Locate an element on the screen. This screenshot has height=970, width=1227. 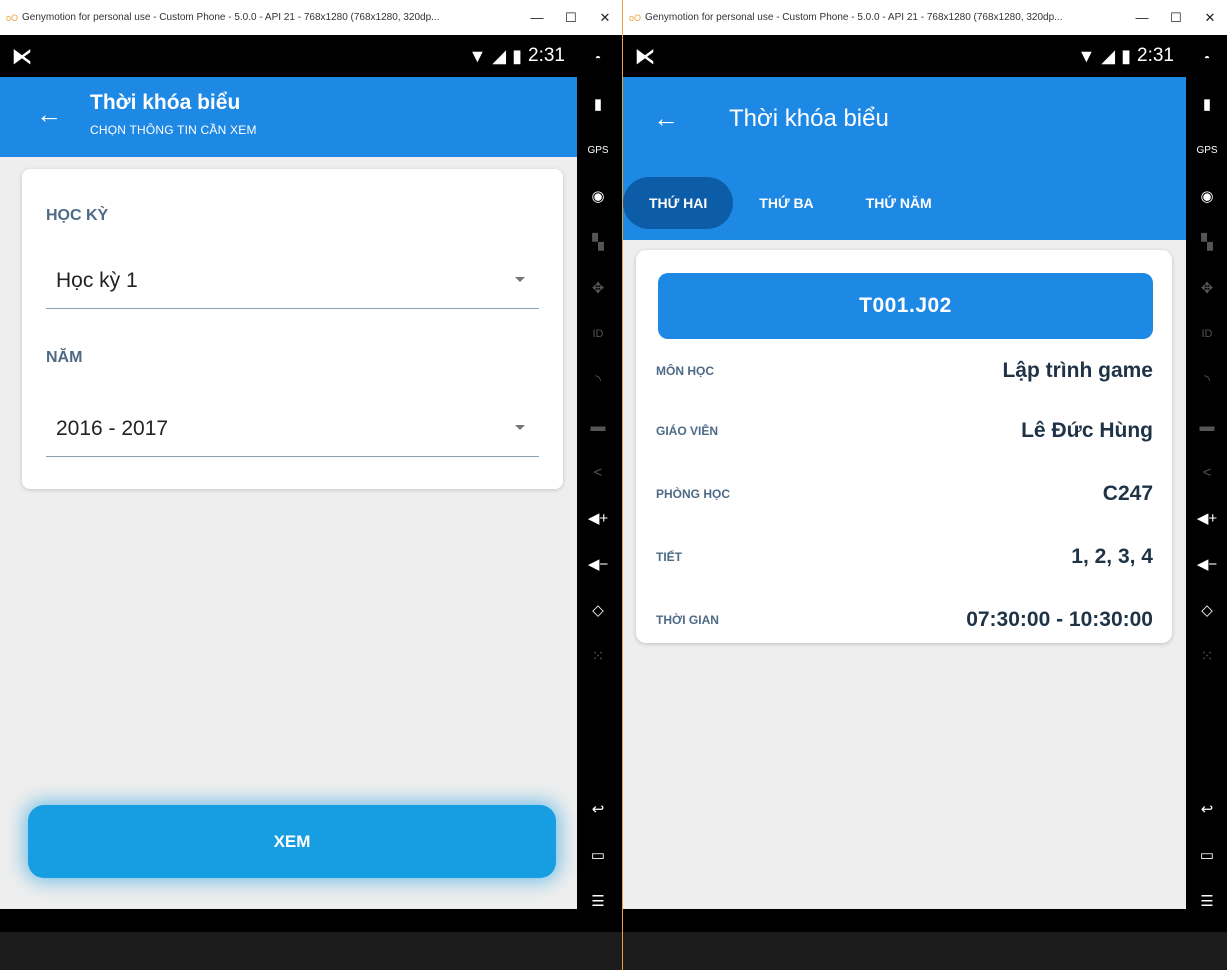
day-tabs: THỨ HAI THỨ BA THỨ NĂM is located at coordinates (790, 203).